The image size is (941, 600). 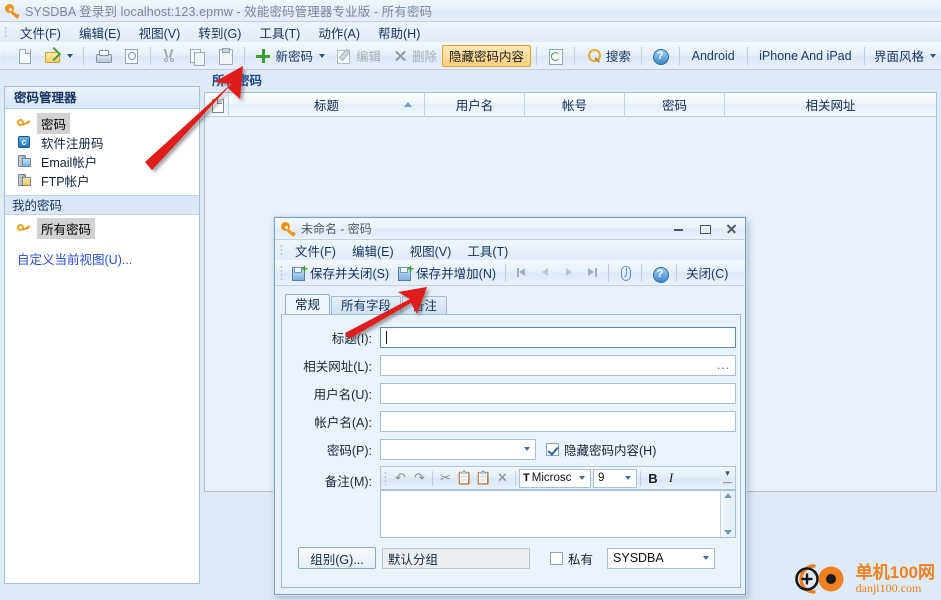 I want to click on paste-icon: 📋, so click(x=483, y=478).